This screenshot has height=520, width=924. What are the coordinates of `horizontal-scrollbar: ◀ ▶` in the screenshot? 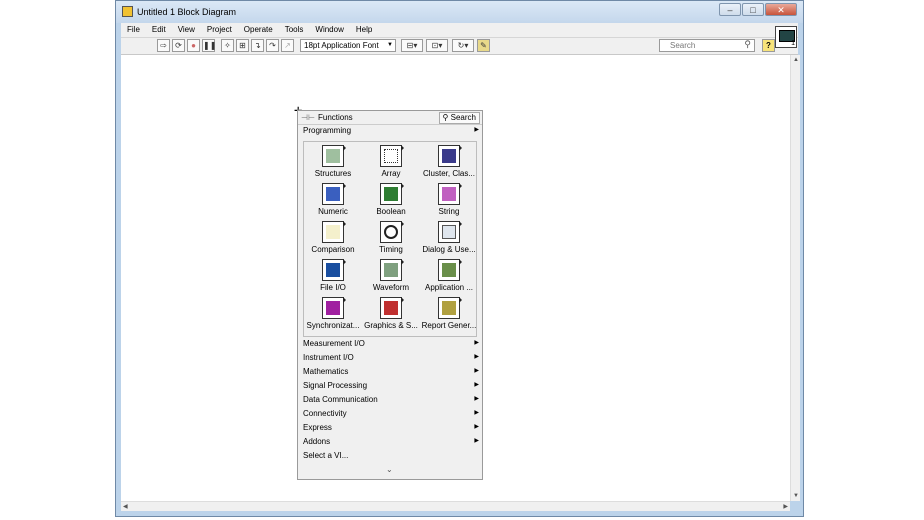 It's located at (455, 506).